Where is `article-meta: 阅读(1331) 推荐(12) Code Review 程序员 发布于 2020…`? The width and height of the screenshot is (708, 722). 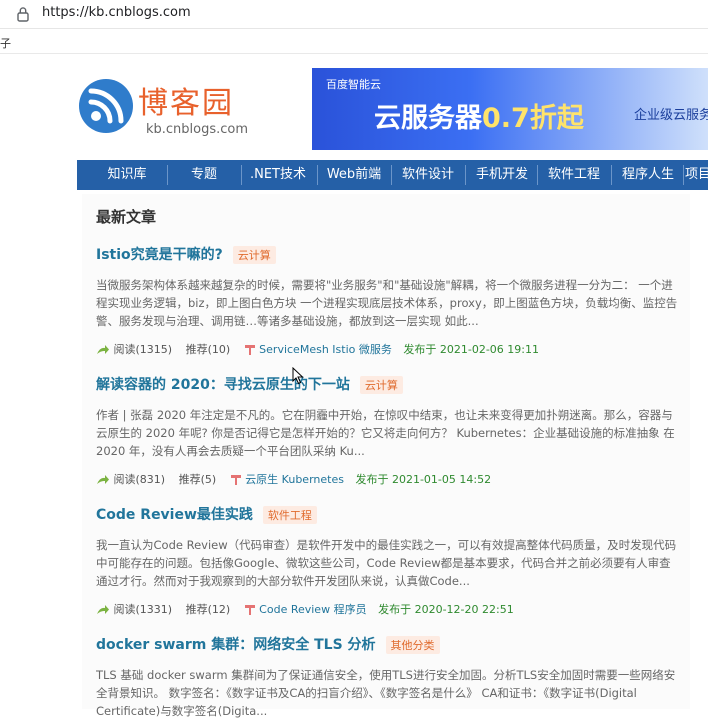
article-meta: 阅读(1331) 推荐(12) Code Review 程序员 发布于 2020… is located at coordinates (391, 610).